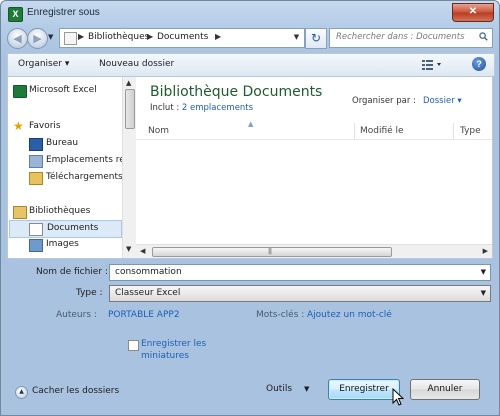  I want to click on libraries-icon, so click(20, 212).